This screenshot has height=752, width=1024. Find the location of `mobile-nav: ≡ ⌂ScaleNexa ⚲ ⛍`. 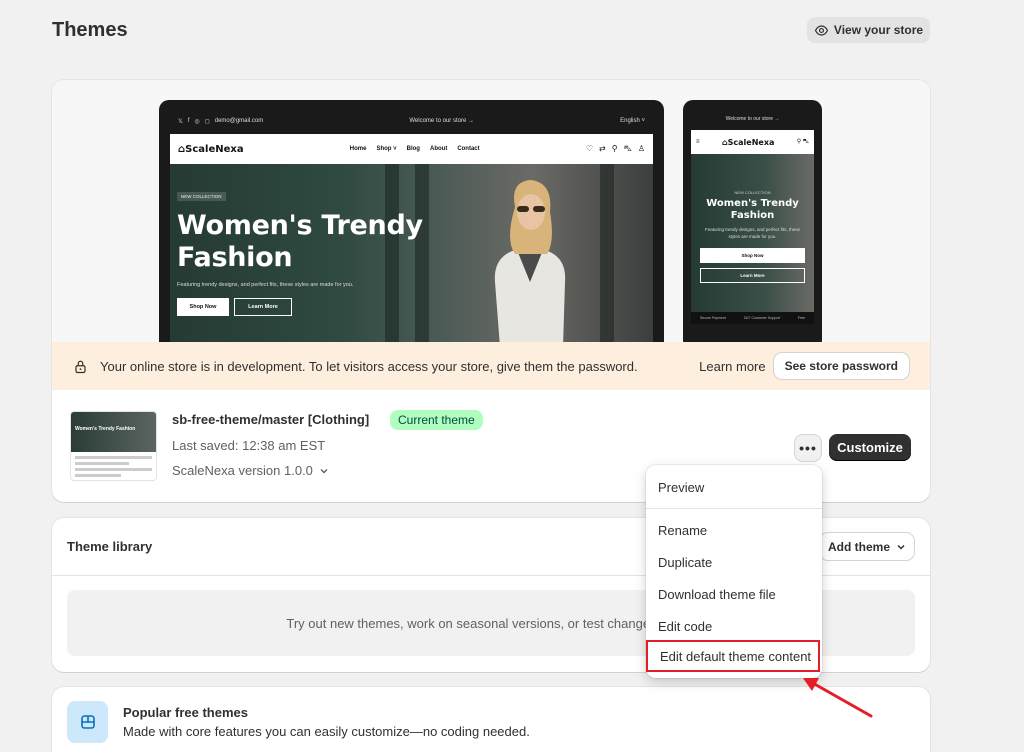

mobile-nav: ≡ ⌂ScaleNexa ⚲ ⛍ is located at coordinates (752, 142).